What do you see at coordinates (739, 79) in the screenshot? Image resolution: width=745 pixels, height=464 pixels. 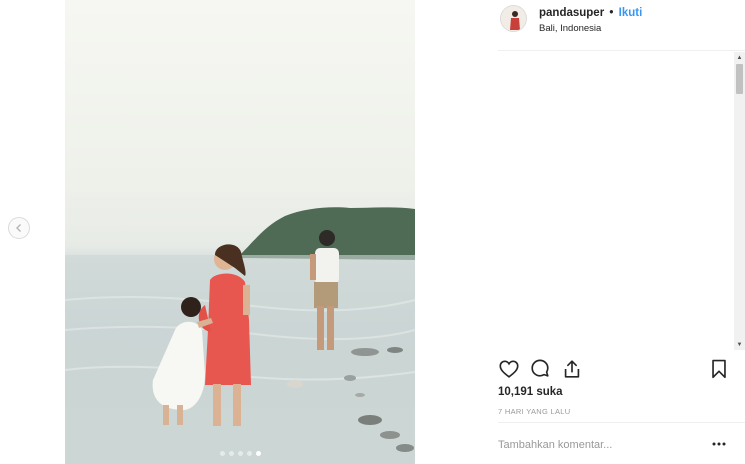 I see `scrollbar-thumb` at bounding box center [739, 79].